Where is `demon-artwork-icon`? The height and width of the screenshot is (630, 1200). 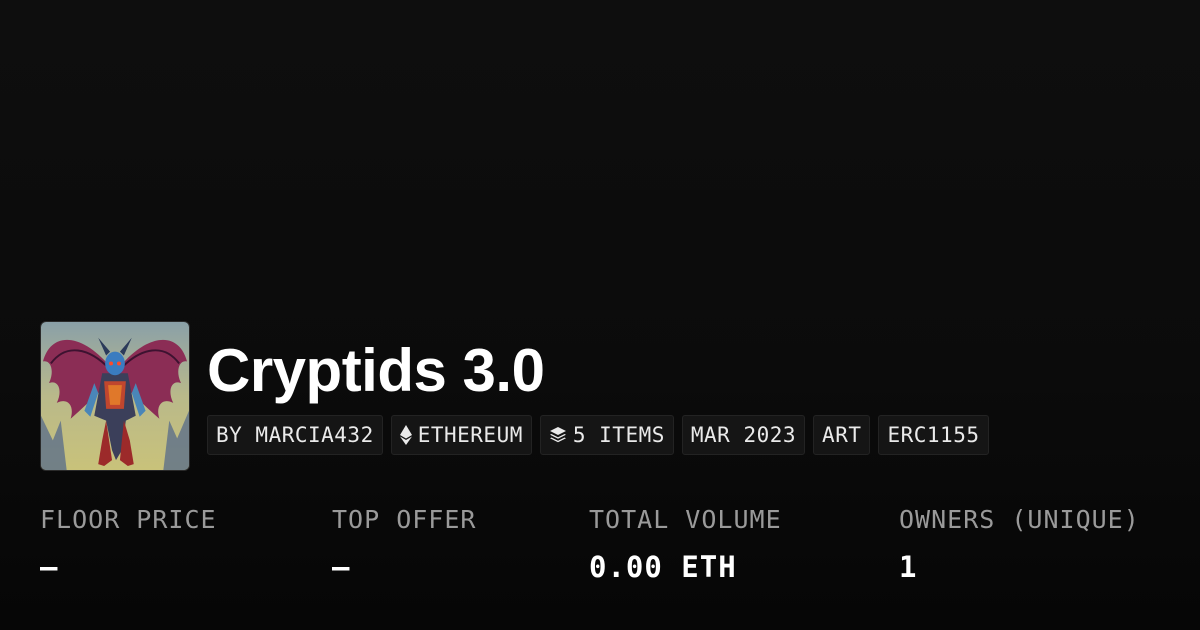 demon-artwork-icon is located at coordinates (115, 396).